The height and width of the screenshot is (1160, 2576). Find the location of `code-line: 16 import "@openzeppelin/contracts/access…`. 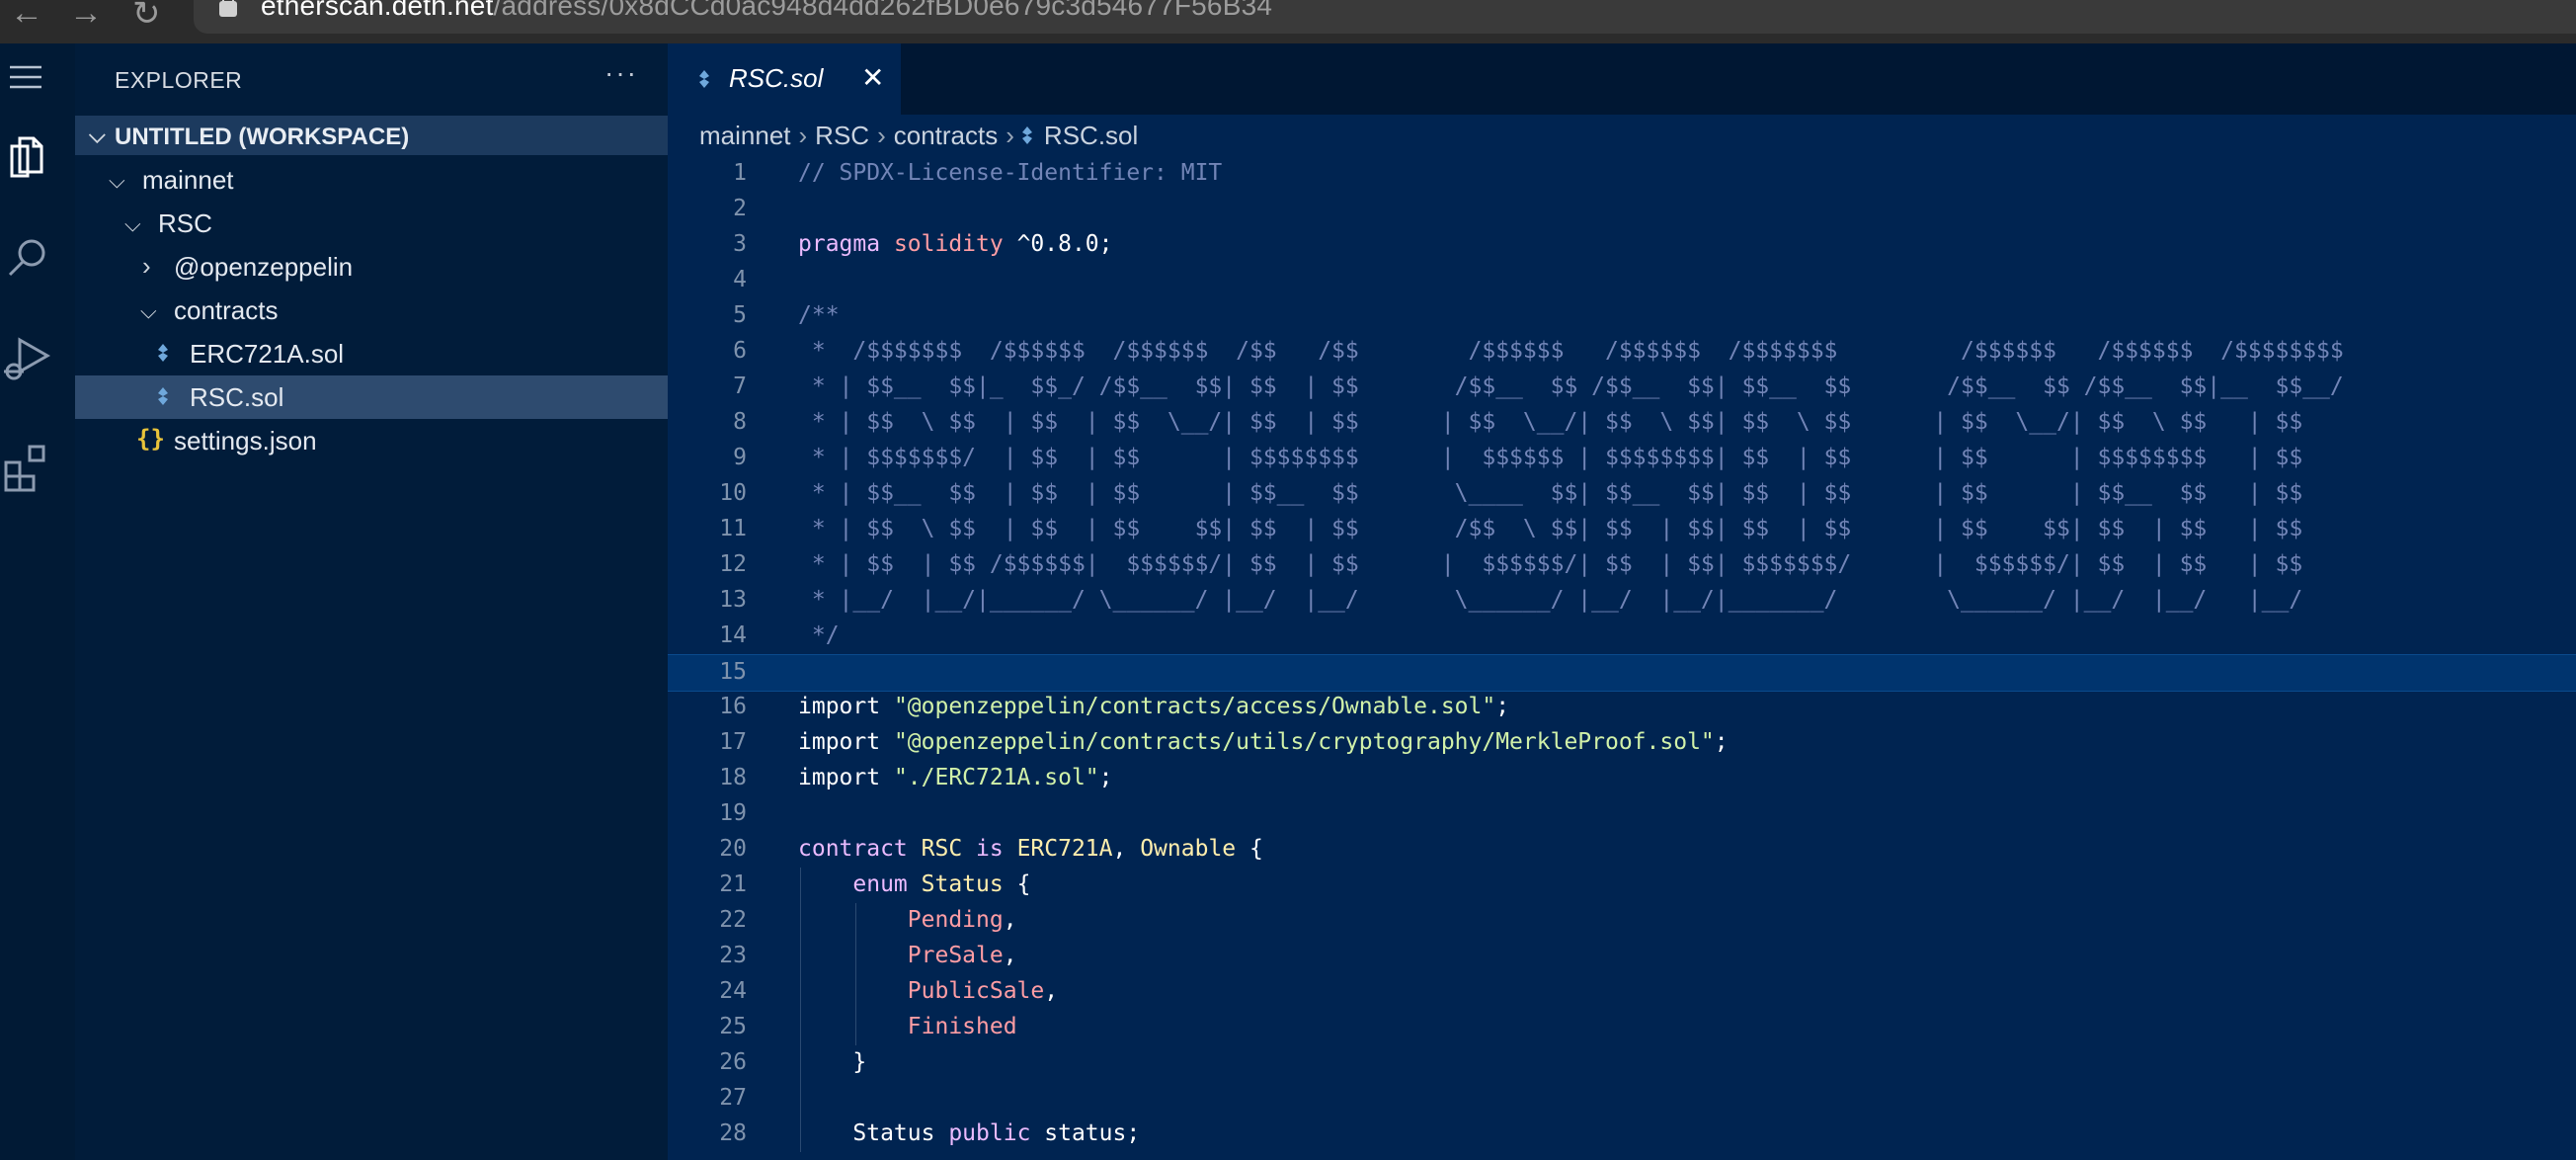

code-line: 16 import "@openzeppelin/contracts/access… is located at coordinates (1622, 708).